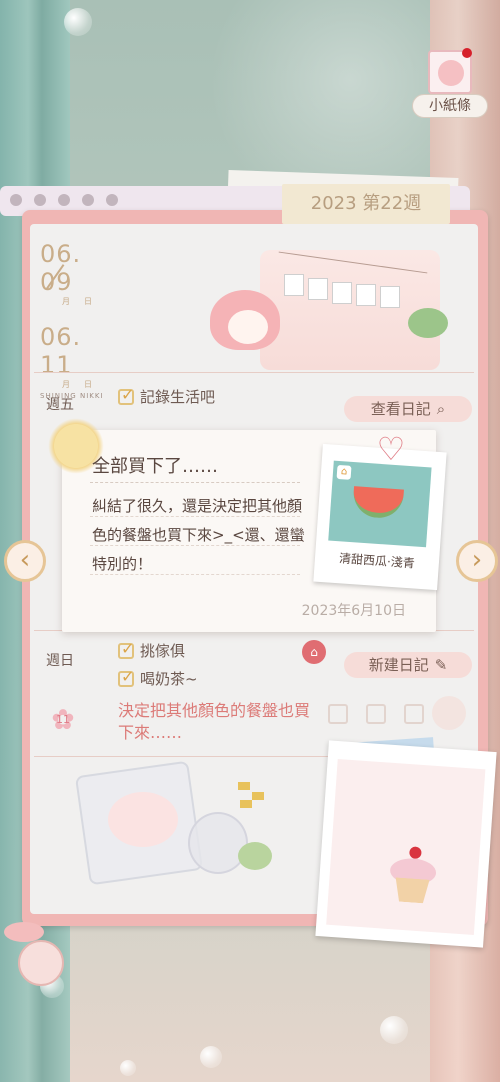  What do you see at coordinates (314, 652) in the screenshot?
I see `stamp-icon: ⌂` at bounding box center [314, 652].